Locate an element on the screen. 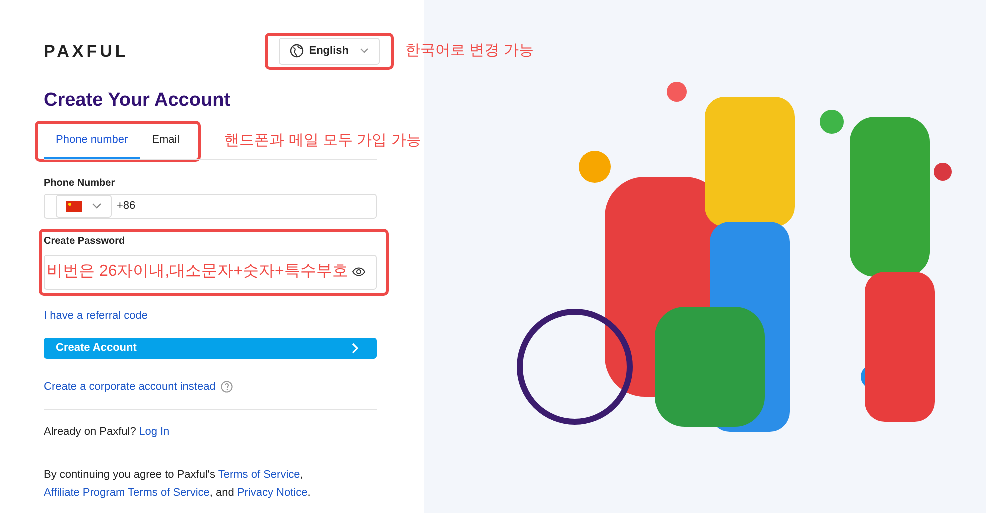 The width and height of the screenshot is (986, 513). language-dropdown: English is located at coordinates (329, 51).